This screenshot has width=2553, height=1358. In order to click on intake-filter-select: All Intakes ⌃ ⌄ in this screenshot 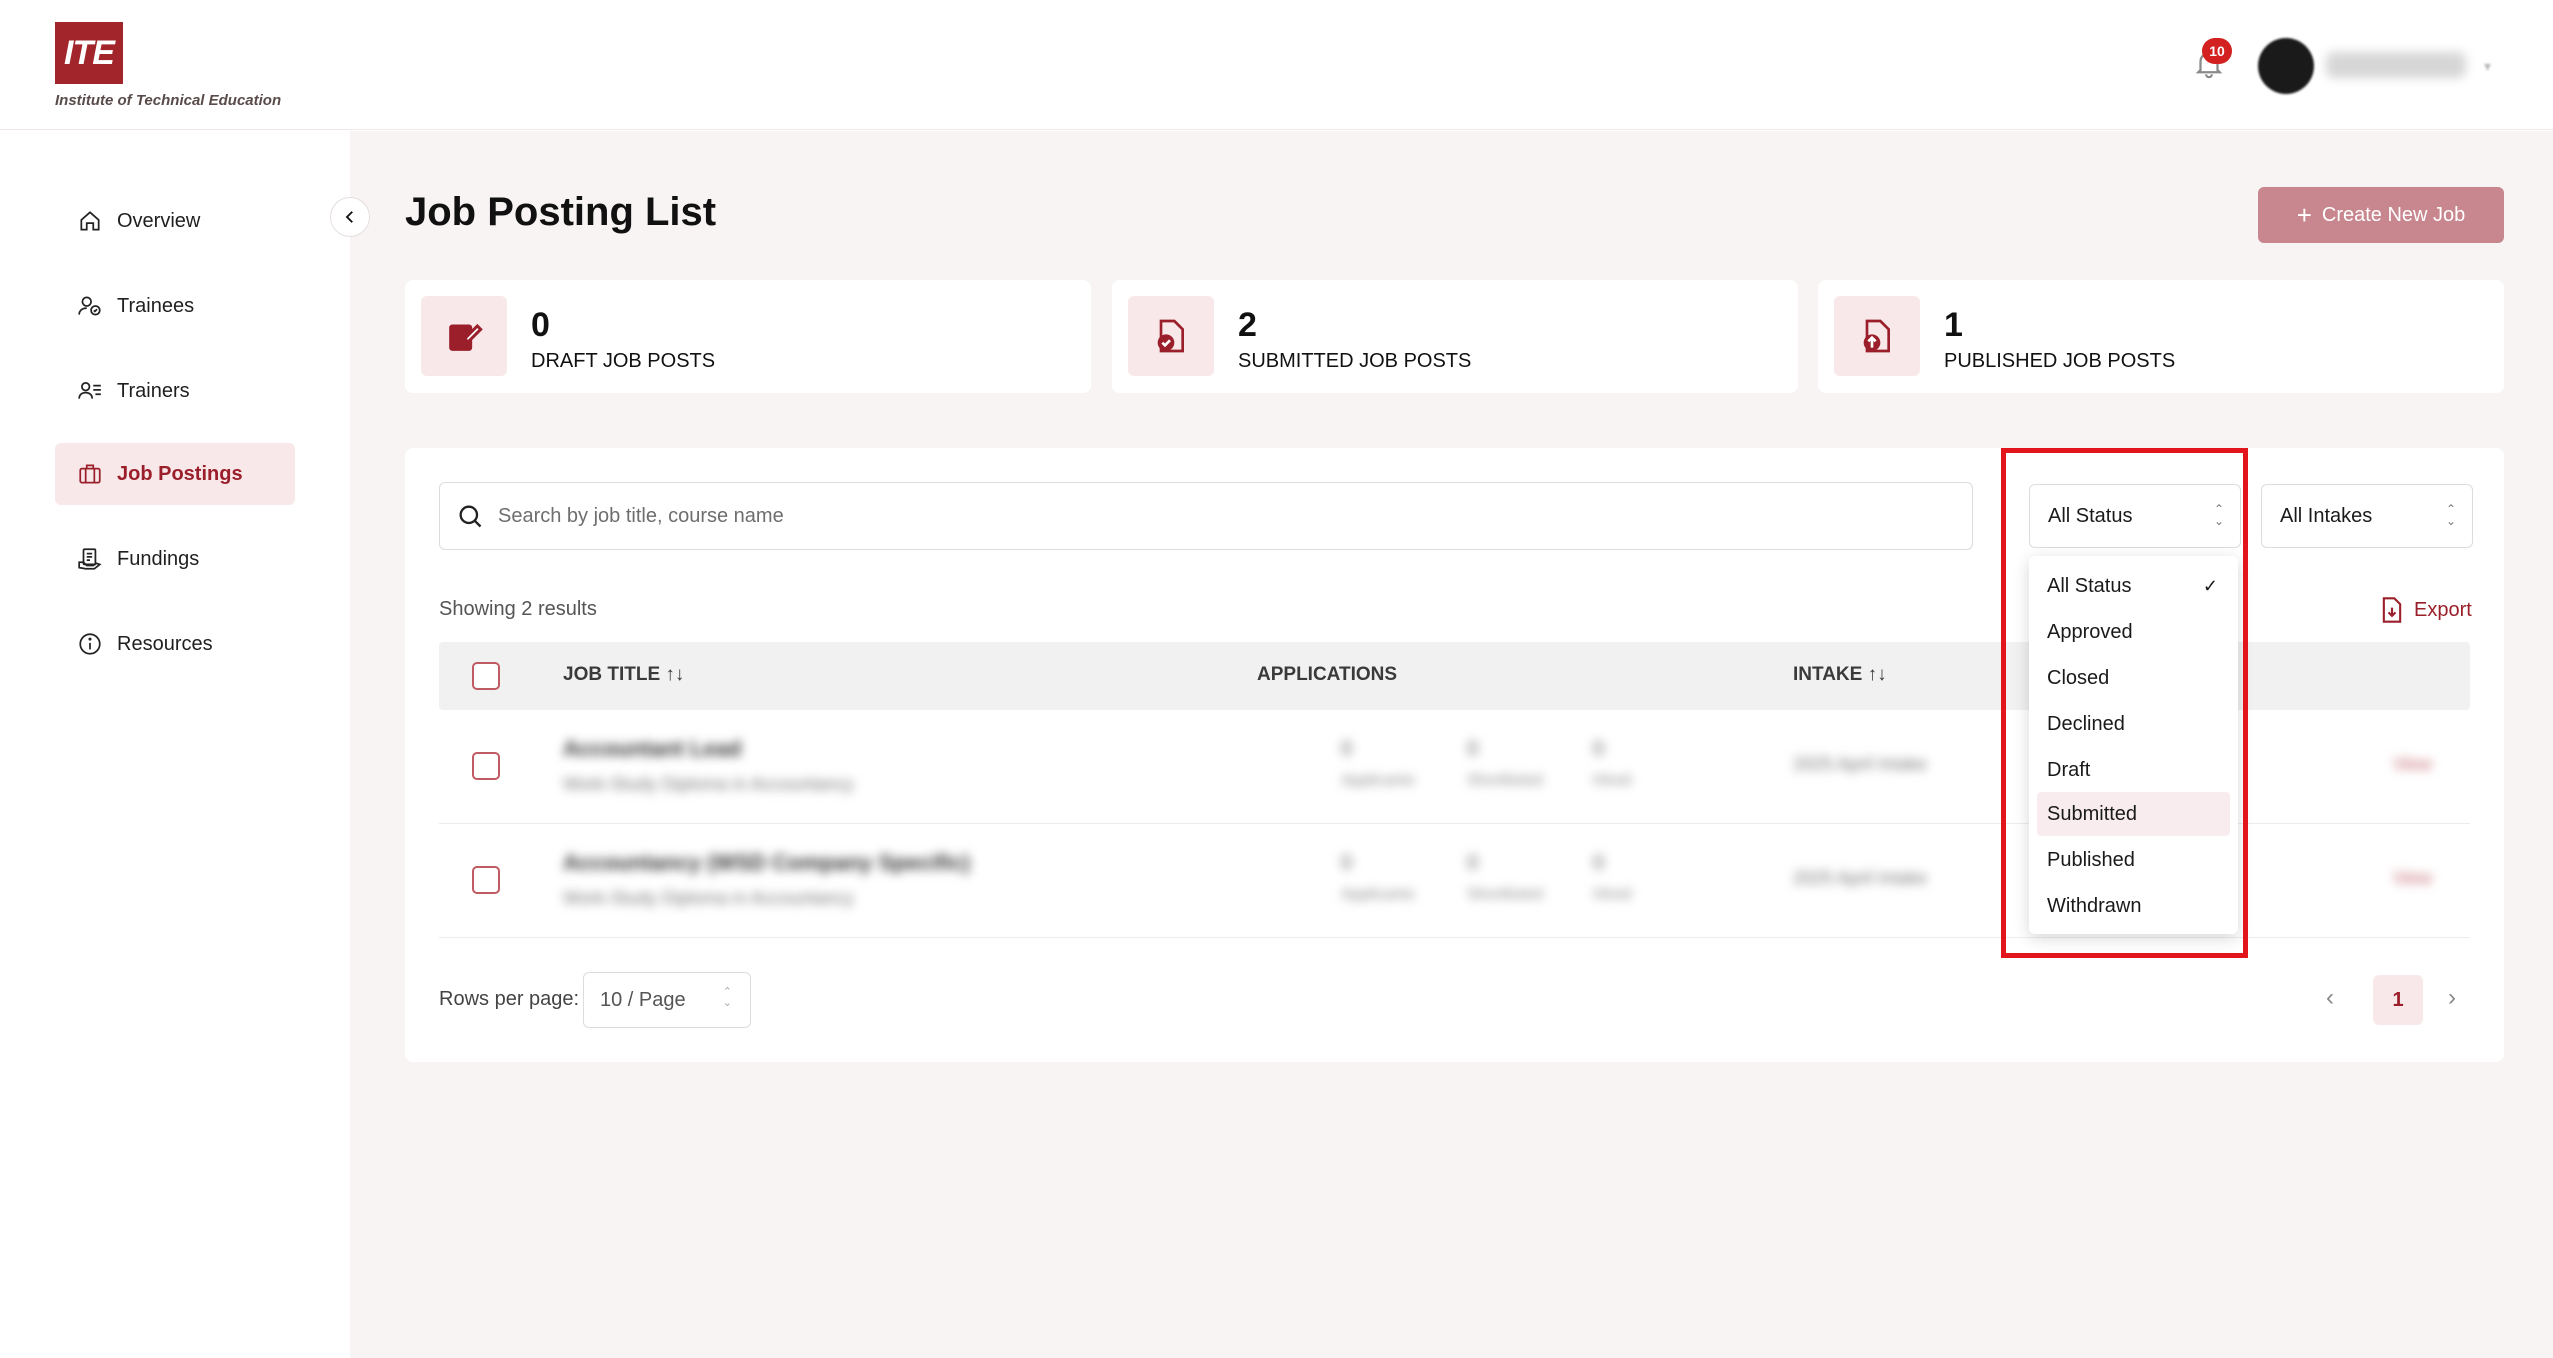, I will do `click(2367, 516)`.